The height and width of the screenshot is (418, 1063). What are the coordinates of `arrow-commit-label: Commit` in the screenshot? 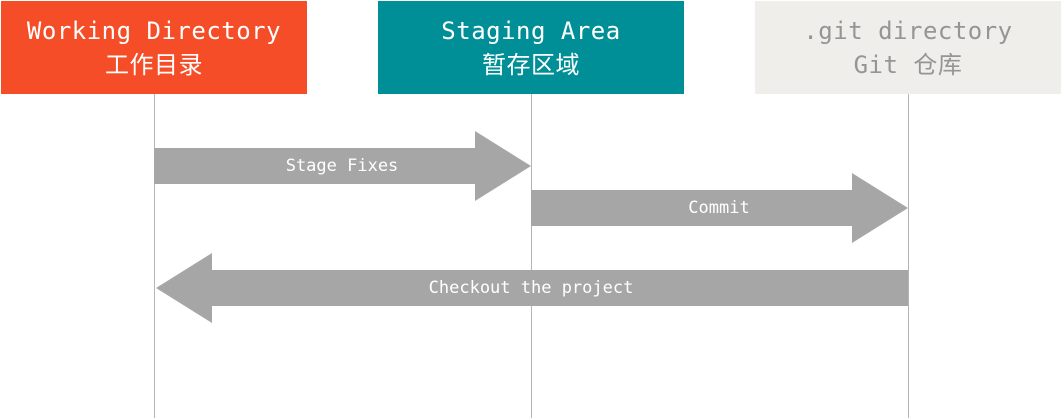 It's located at (718, 208).